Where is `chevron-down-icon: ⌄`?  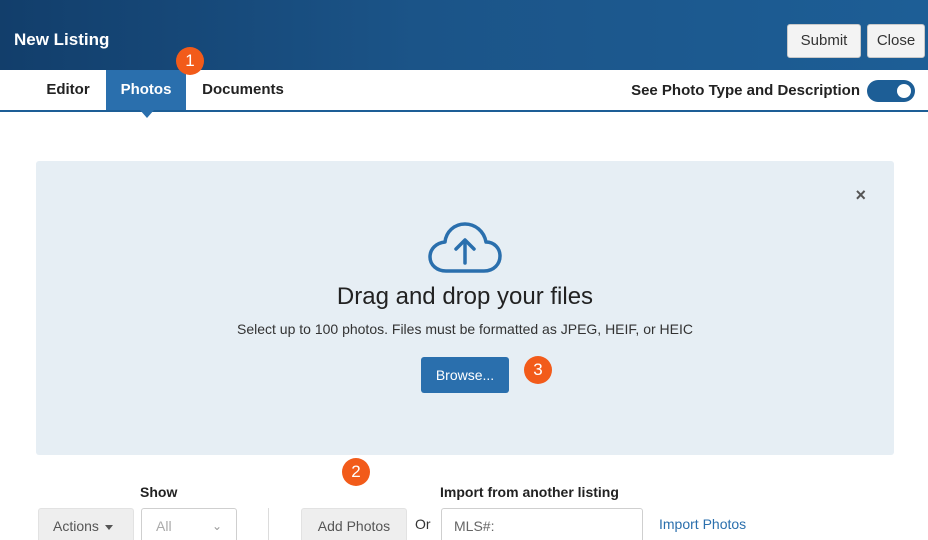 chevron-down-icon: ⌄ is located at coordinates (216, 526).